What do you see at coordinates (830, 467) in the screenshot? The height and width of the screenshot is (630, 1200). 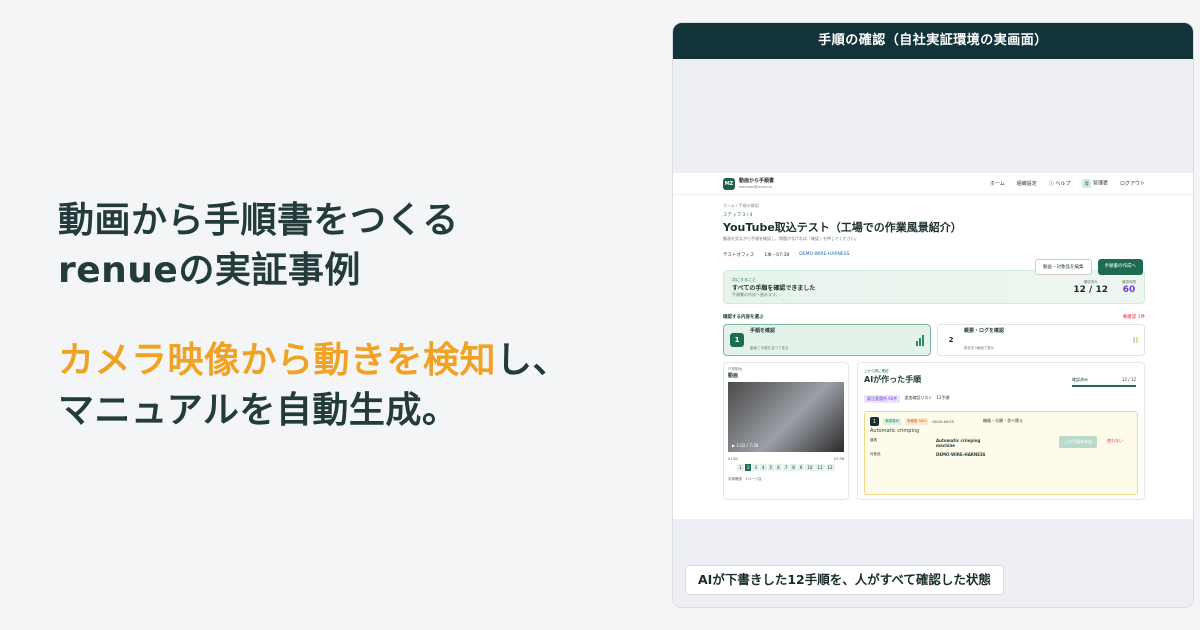 I see `step-chip: 12` at bounding box center [830, 467].